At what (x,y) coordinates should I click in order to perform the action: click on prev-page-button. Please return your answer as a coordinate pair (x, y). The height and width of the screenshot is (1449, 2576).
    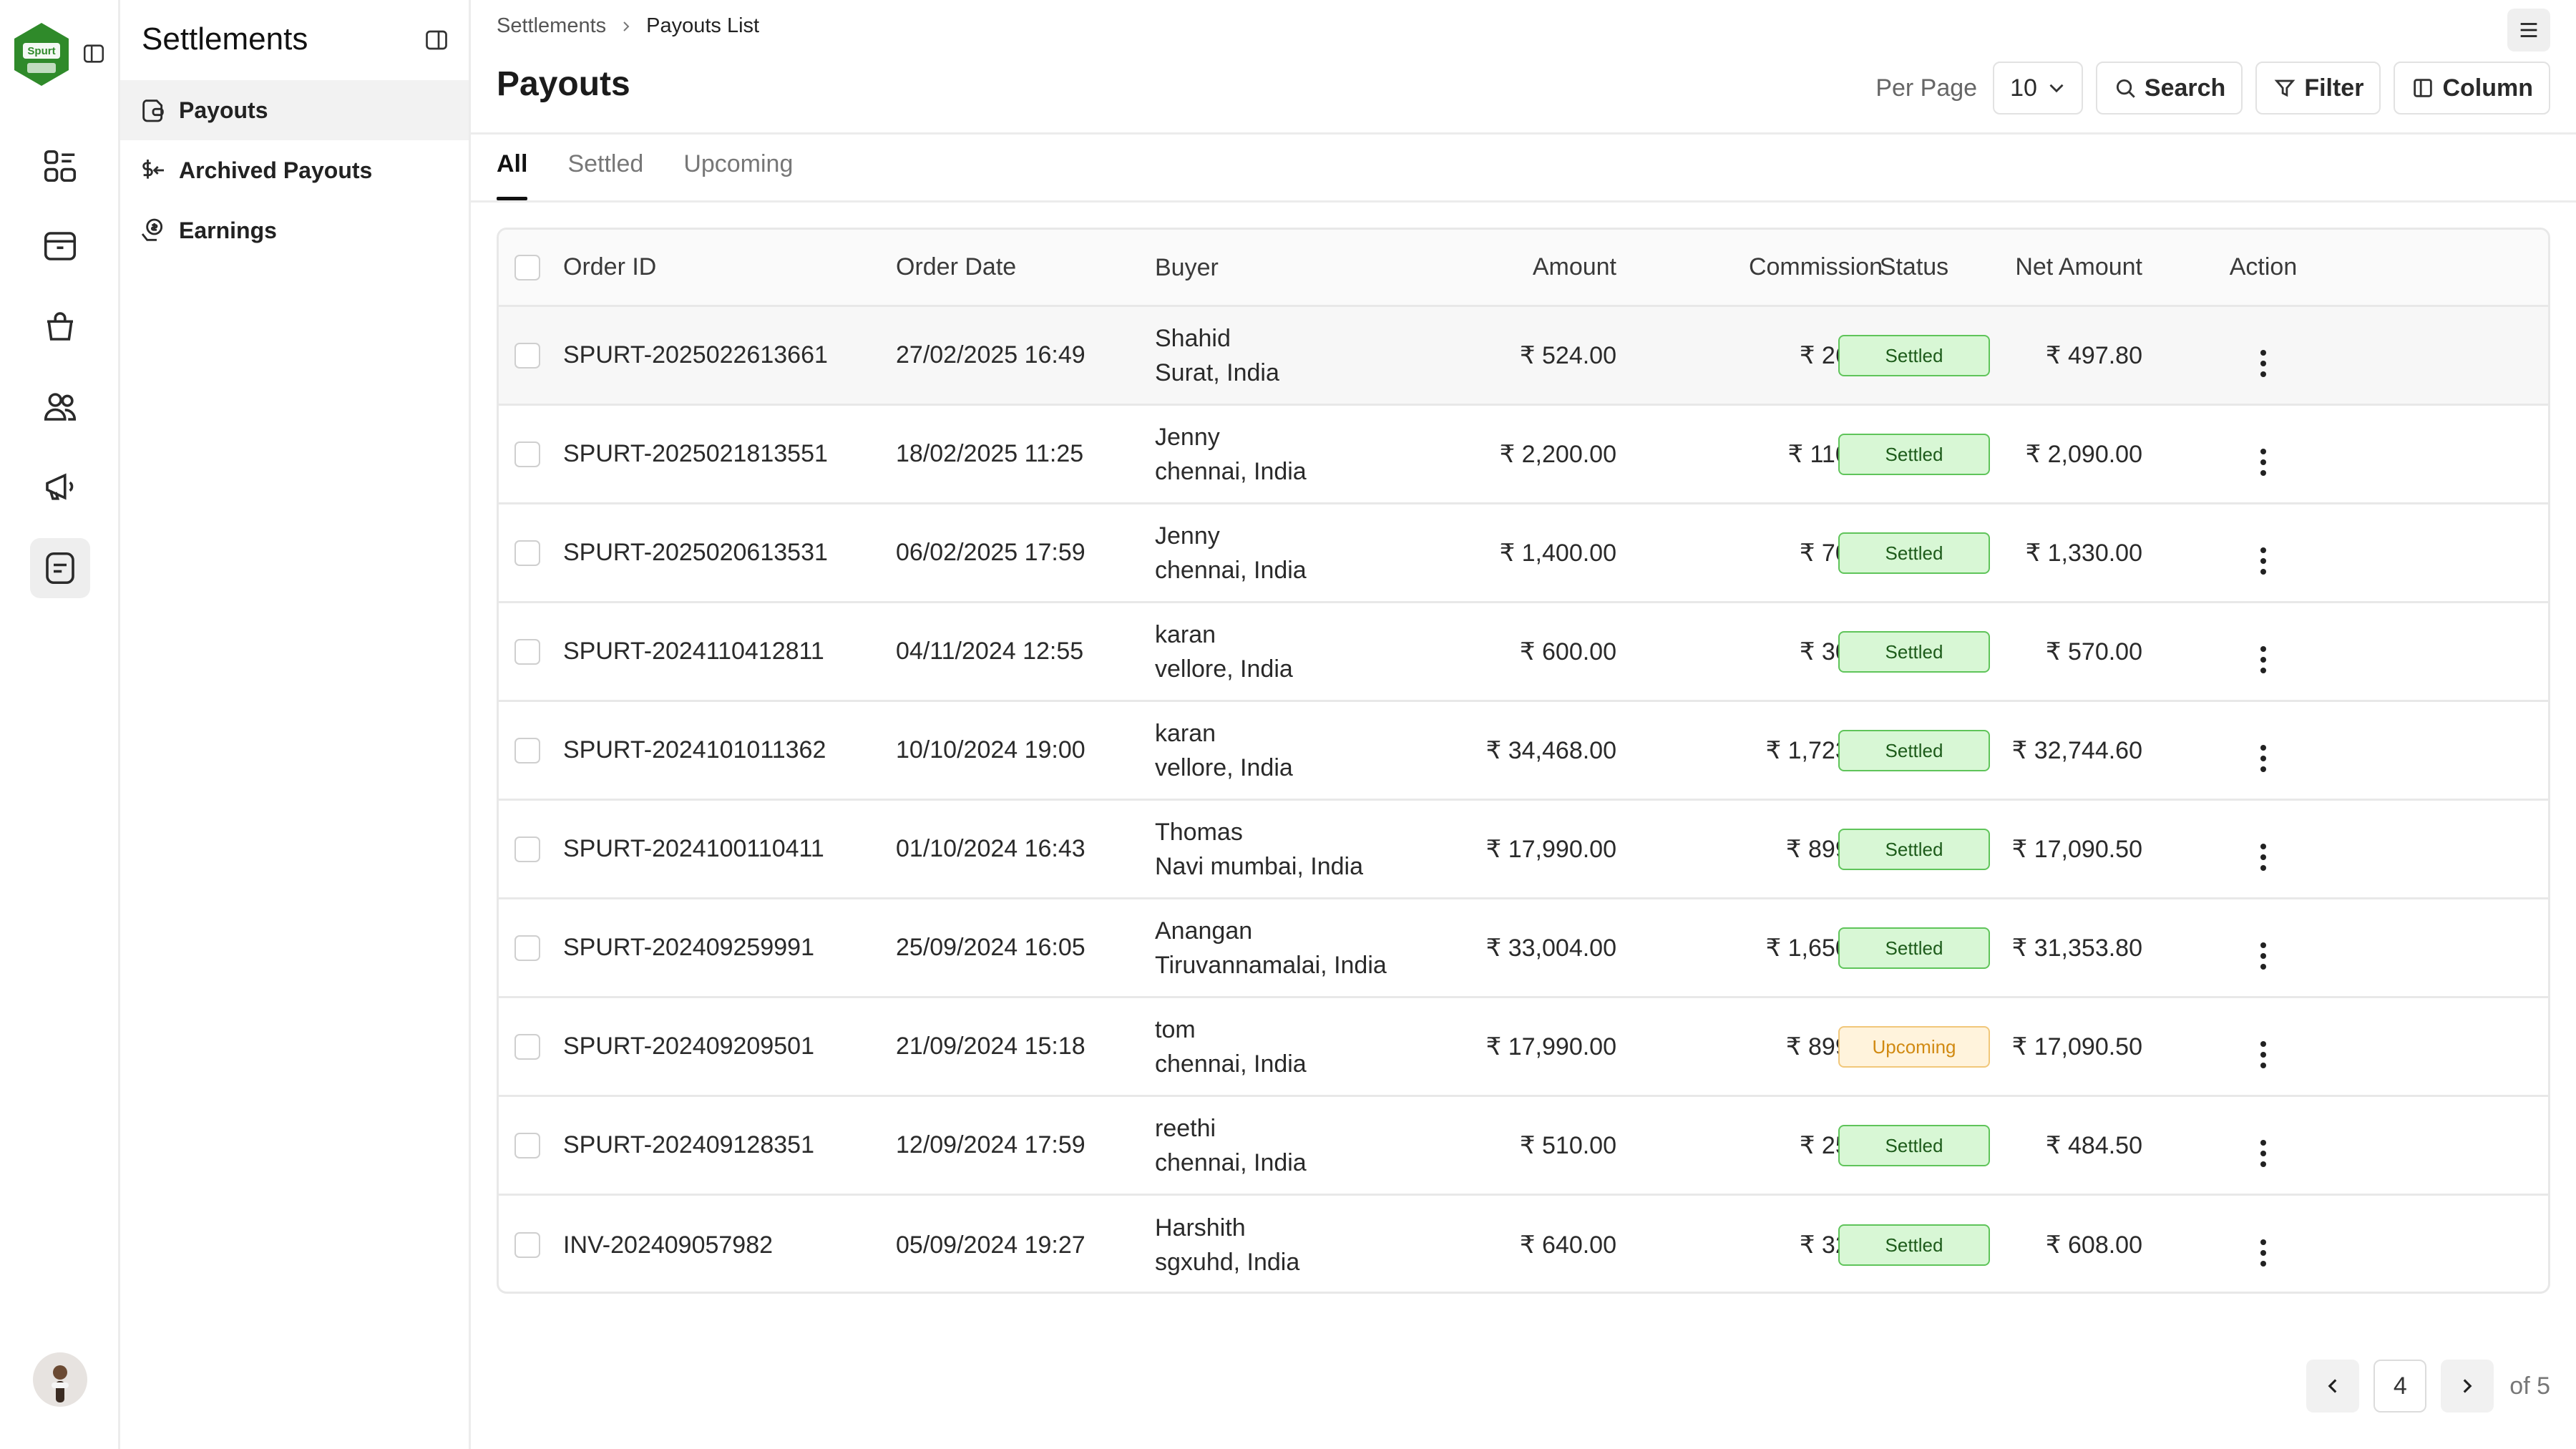
    Looking at the image, I should click on (2333, 1386).